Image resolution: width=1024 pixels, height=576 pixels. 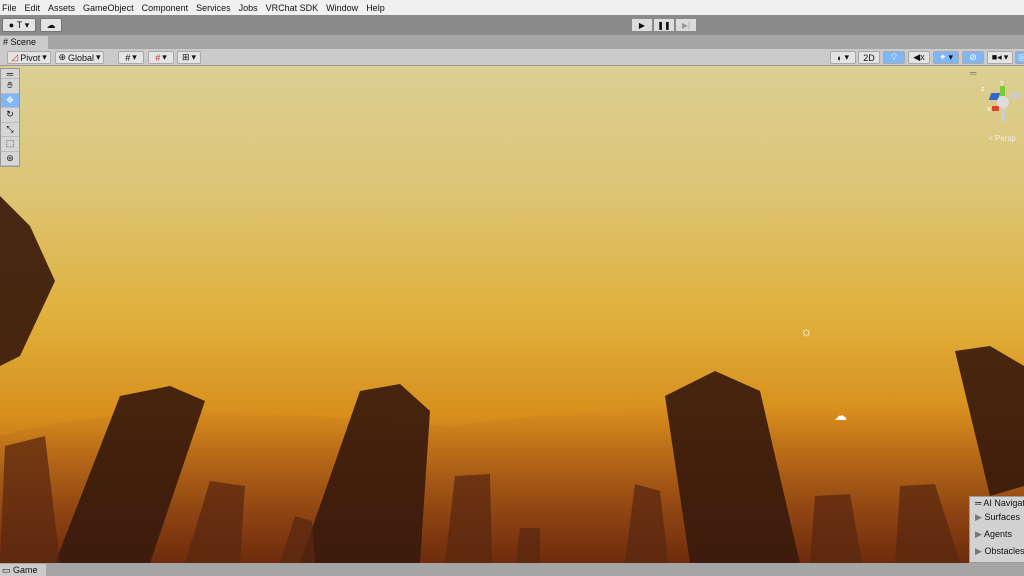 I want to click on rect-icon: ⬚, so click(x=10, y=143).